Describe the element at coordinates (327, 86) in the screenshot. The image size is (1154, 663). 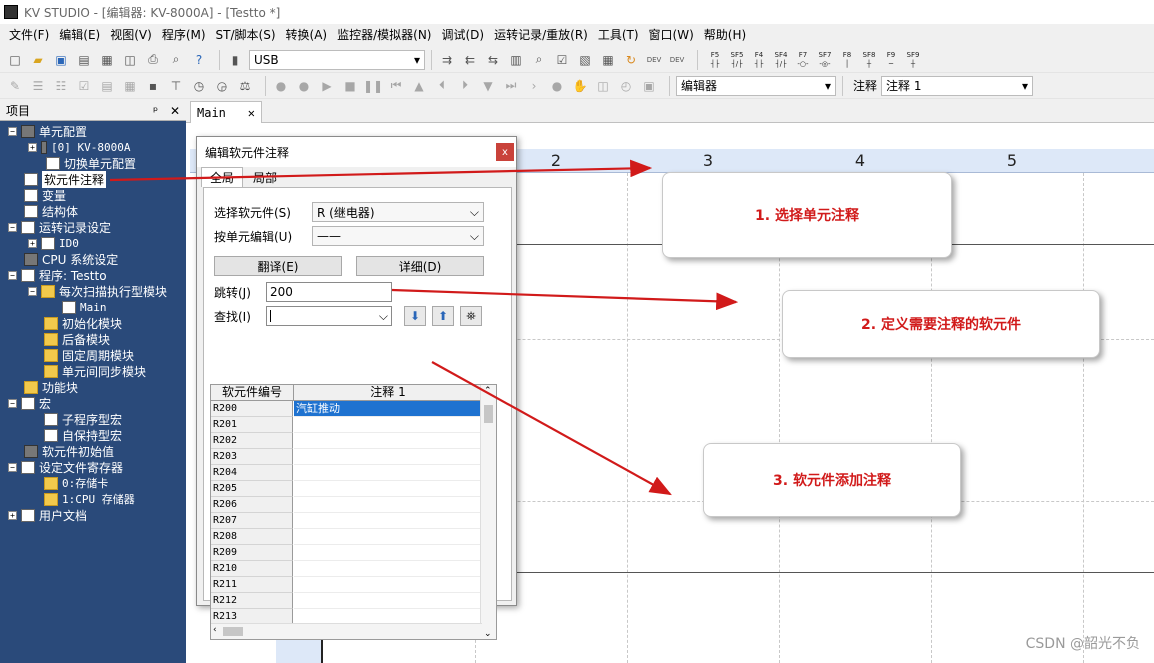
I see `play-icon: ▶` at that location.